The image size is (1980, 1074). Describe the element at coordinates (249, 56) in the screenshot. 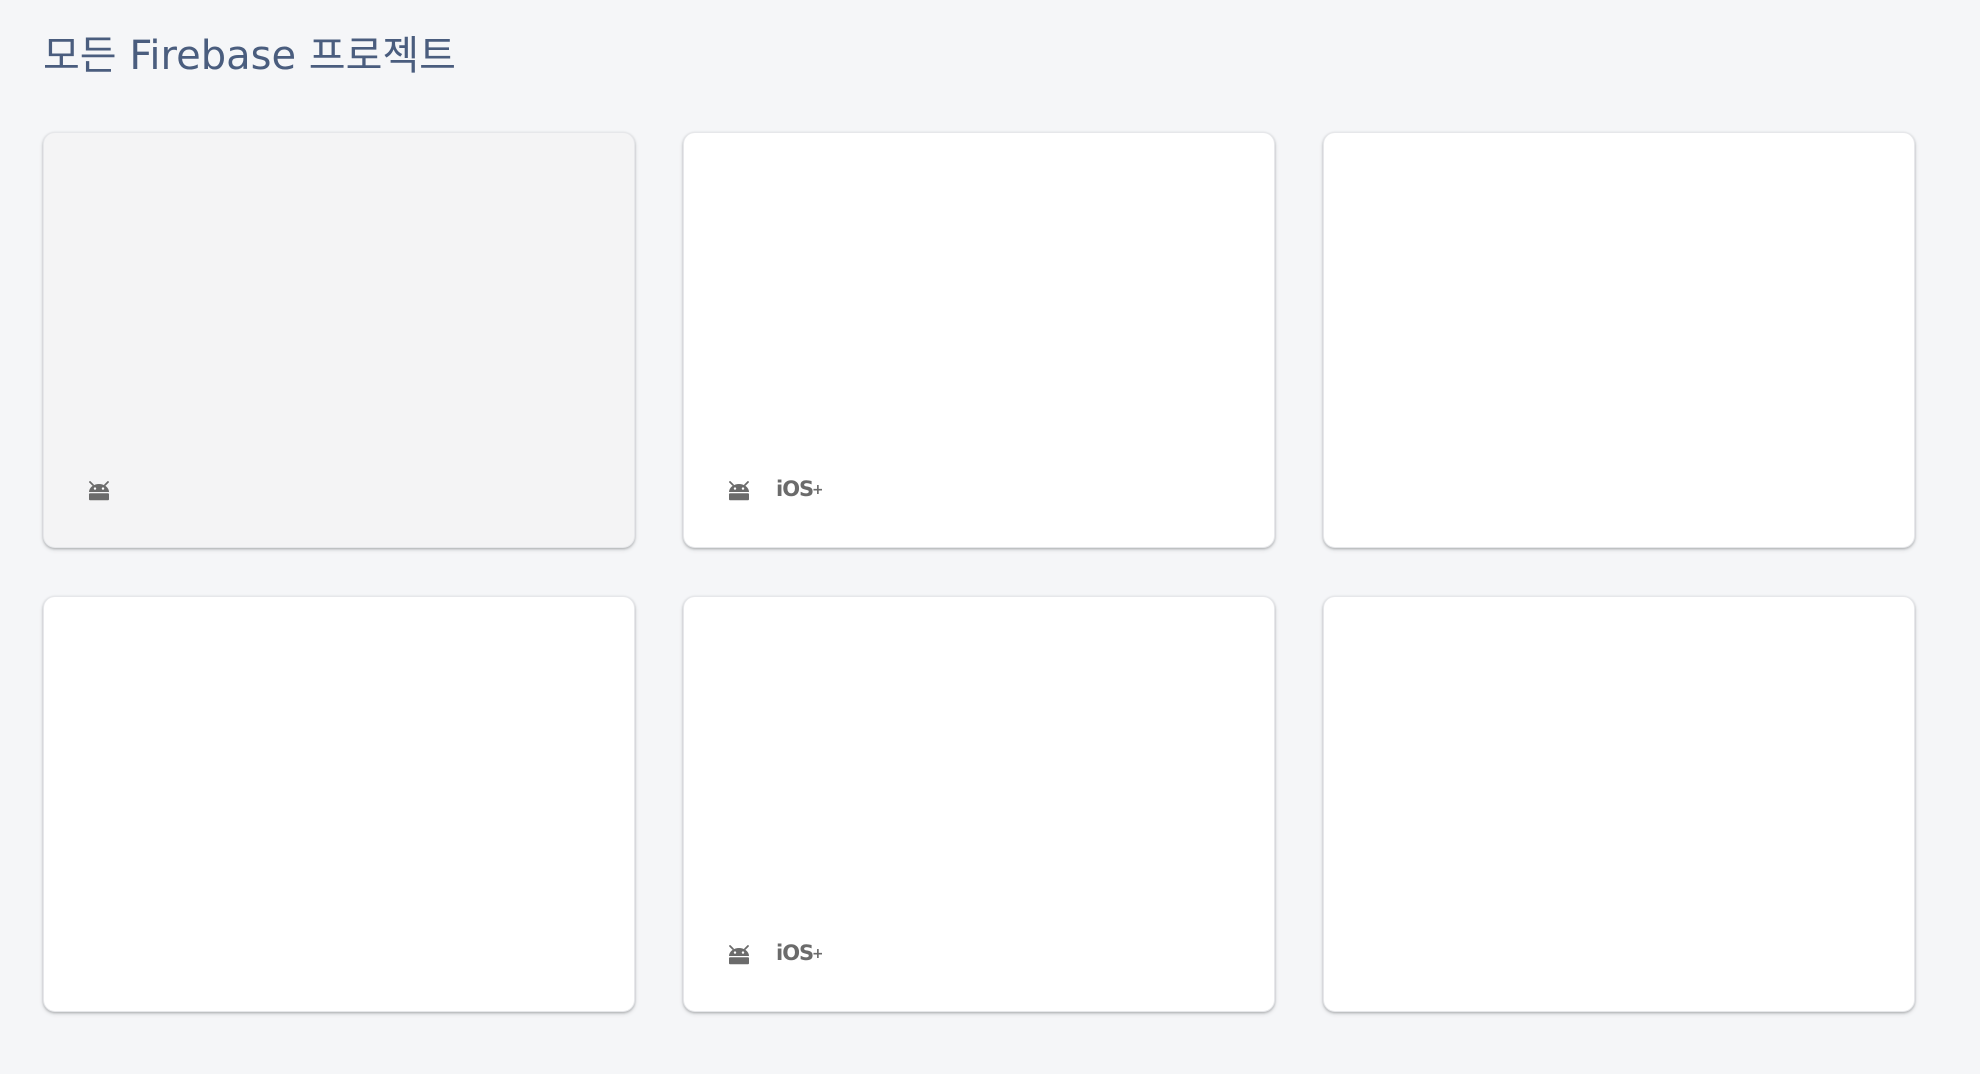

I see `page-title: 모든 Firebase 프로젝트` at that location.